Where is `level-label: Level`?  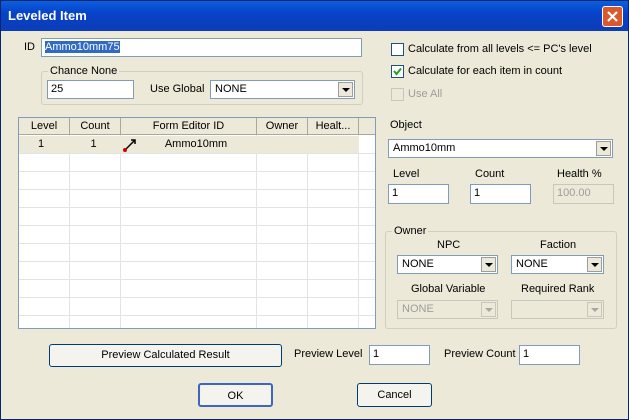 level-label: Level is located at coordinates (406, 174).